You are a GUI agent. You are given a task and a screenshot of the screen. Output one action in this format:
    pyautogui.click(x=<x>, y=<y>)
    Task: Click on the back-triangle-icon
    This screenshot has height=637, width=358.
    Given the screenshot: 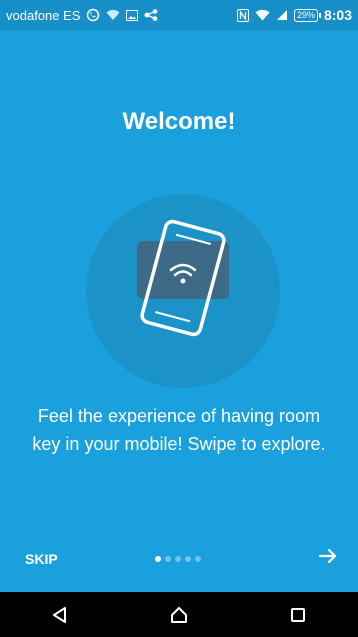 What is the action you would take?
    pyautogui.click(x=59, y=614)
    